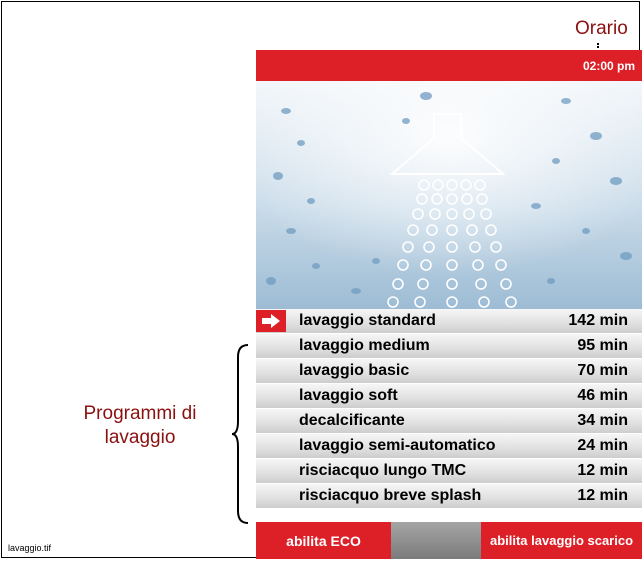 This screenshot has width=643, height=561. I want to click on footer-spacer, so click(436, 540).